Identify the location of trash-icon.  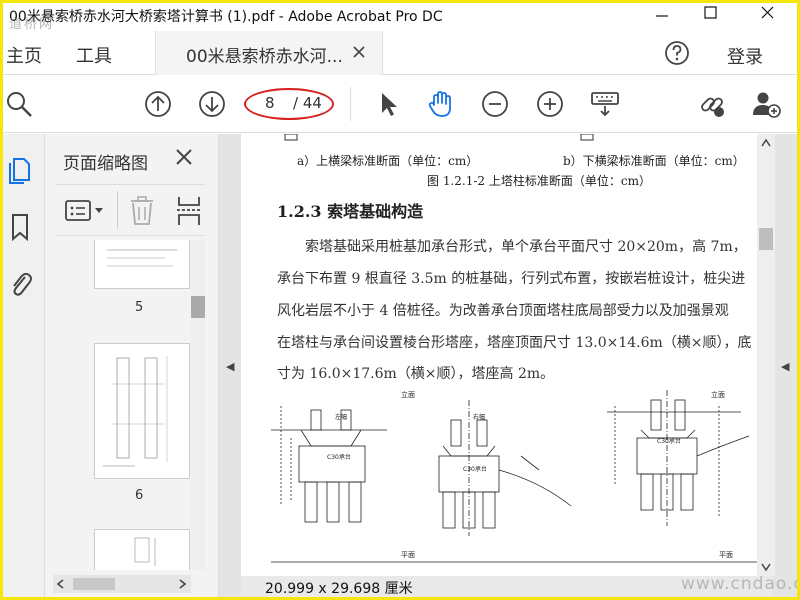
(142, 210).